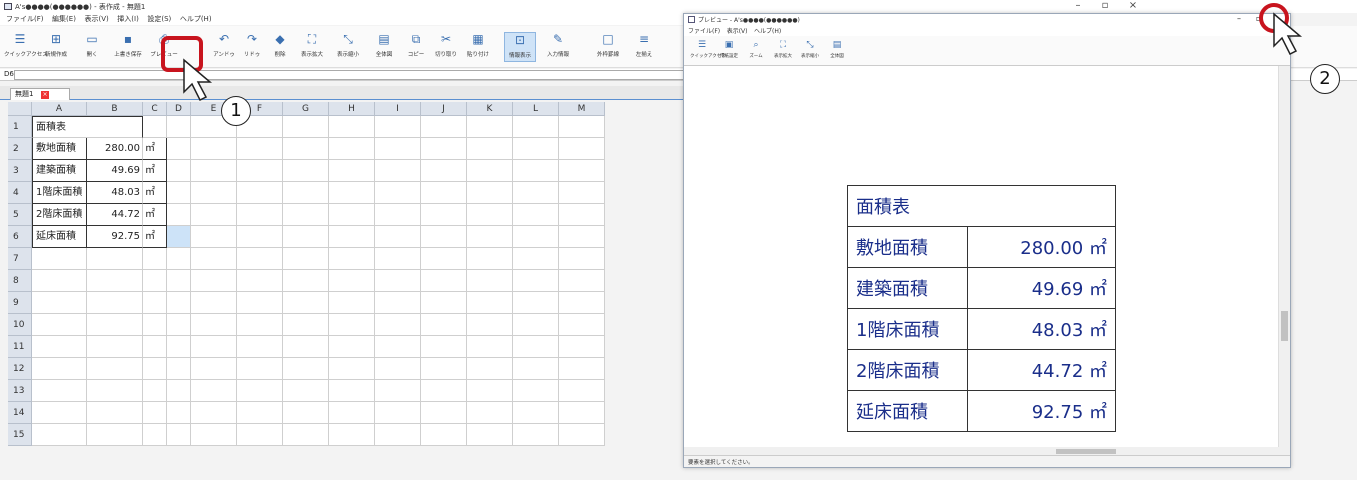 The height and width of the screenshot is (480, 1357). Describe the element at coordinates (20, 215) in the screenshot. I see `row-header: 5` at that location.